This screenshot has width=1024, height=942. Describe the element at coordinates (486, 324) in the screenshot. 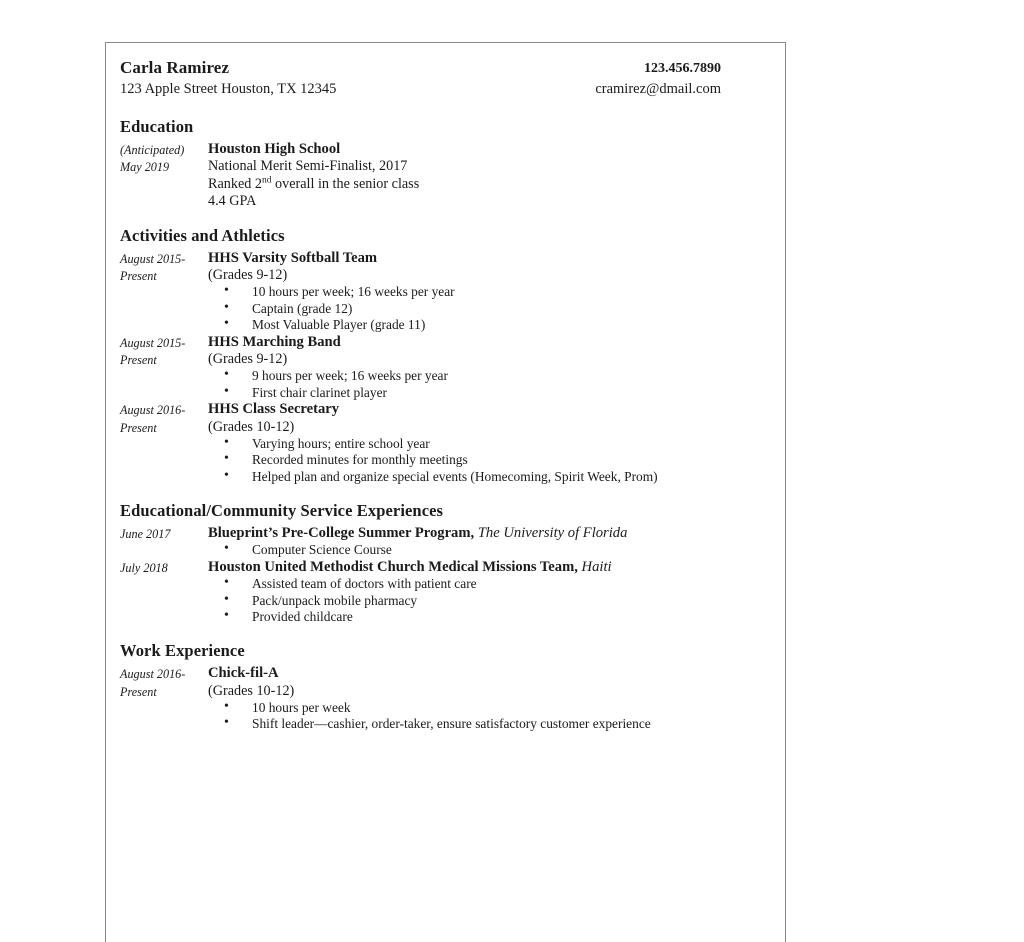

I see `bullet-item: Most Valuable Player (grade 11)` at that location.